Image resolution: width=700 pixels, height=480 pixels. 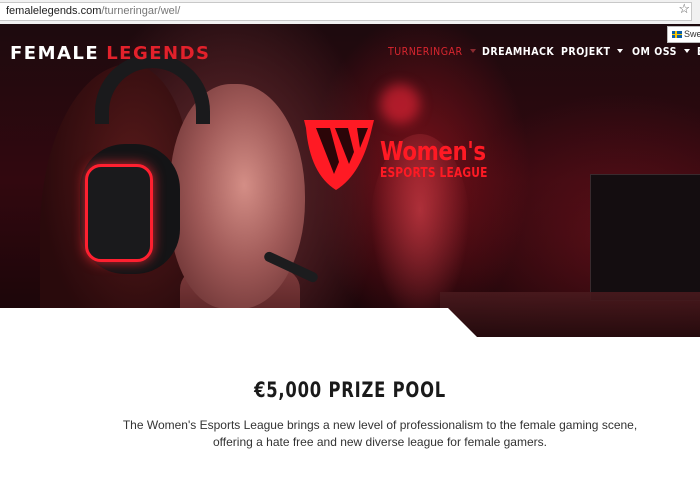 What do you see at coordinates (239, 323) in the screenshot?
I see `section-divider` at bounding box center [239, 323].